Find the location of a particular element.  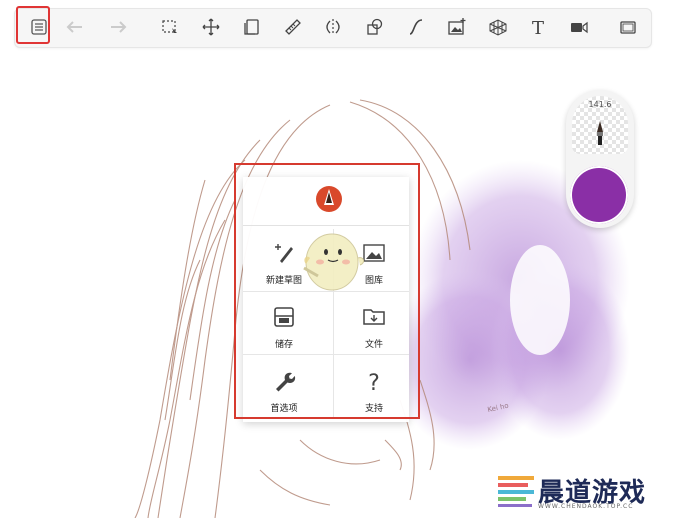

file-button: 文件 is located at coordinates (374, 324).